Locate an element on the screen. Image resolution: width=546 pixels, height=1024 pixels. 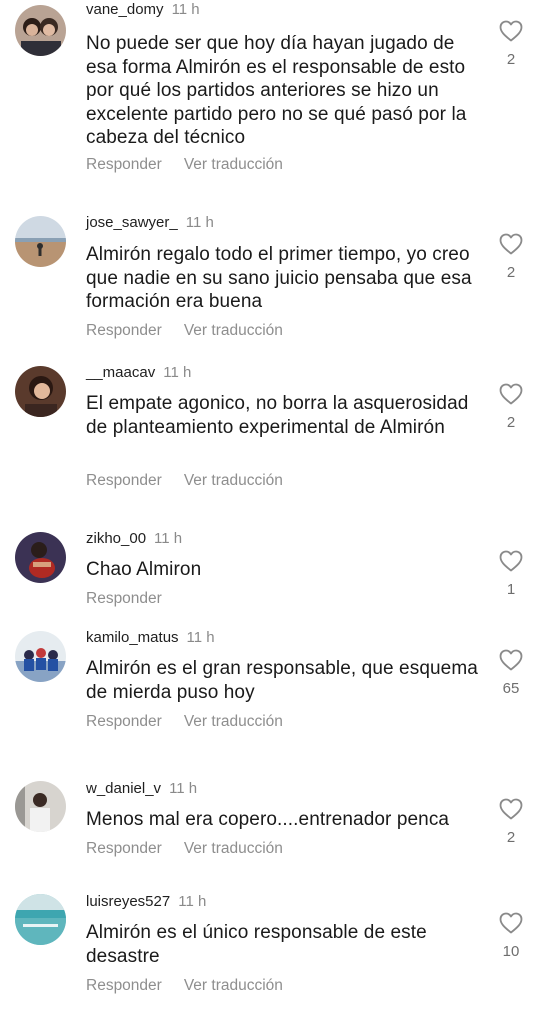
username: w_daniel_v is located at coordinates (123, 788).